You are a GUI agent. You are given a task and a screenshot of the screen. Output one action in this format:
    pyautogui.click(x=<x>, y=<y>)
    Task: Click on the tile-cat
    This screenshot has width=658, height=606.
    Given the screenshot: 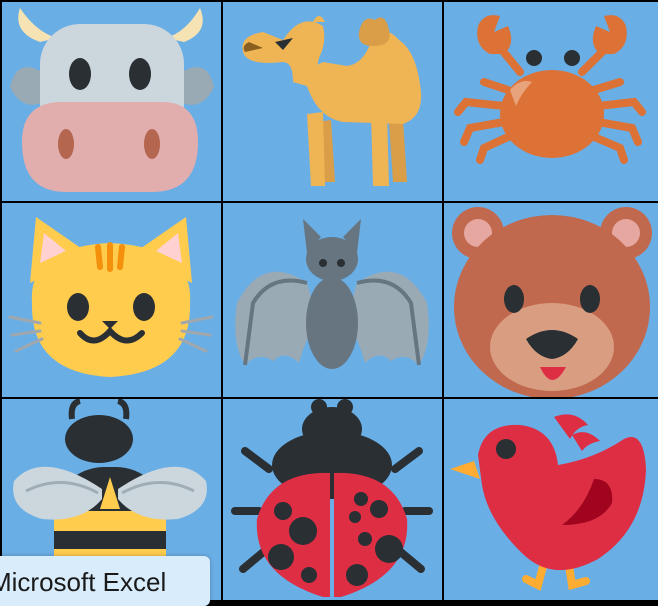 What is the action you would take?
    pyautogui.click(x=111, y=300)
    